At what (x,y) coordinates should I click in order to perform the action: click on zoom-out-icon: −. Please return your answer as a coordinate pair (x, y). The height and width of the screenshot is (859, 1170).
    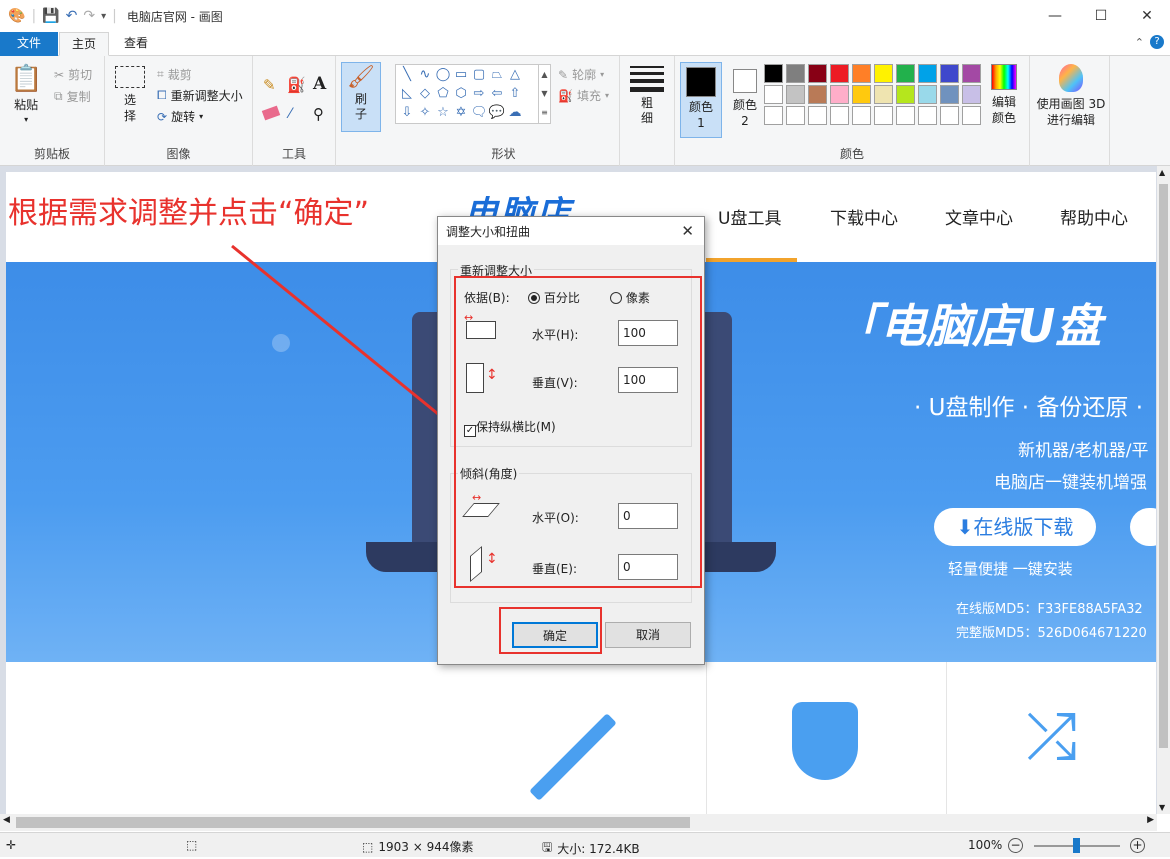
    Looking at the image, I should click on (1015, 845).